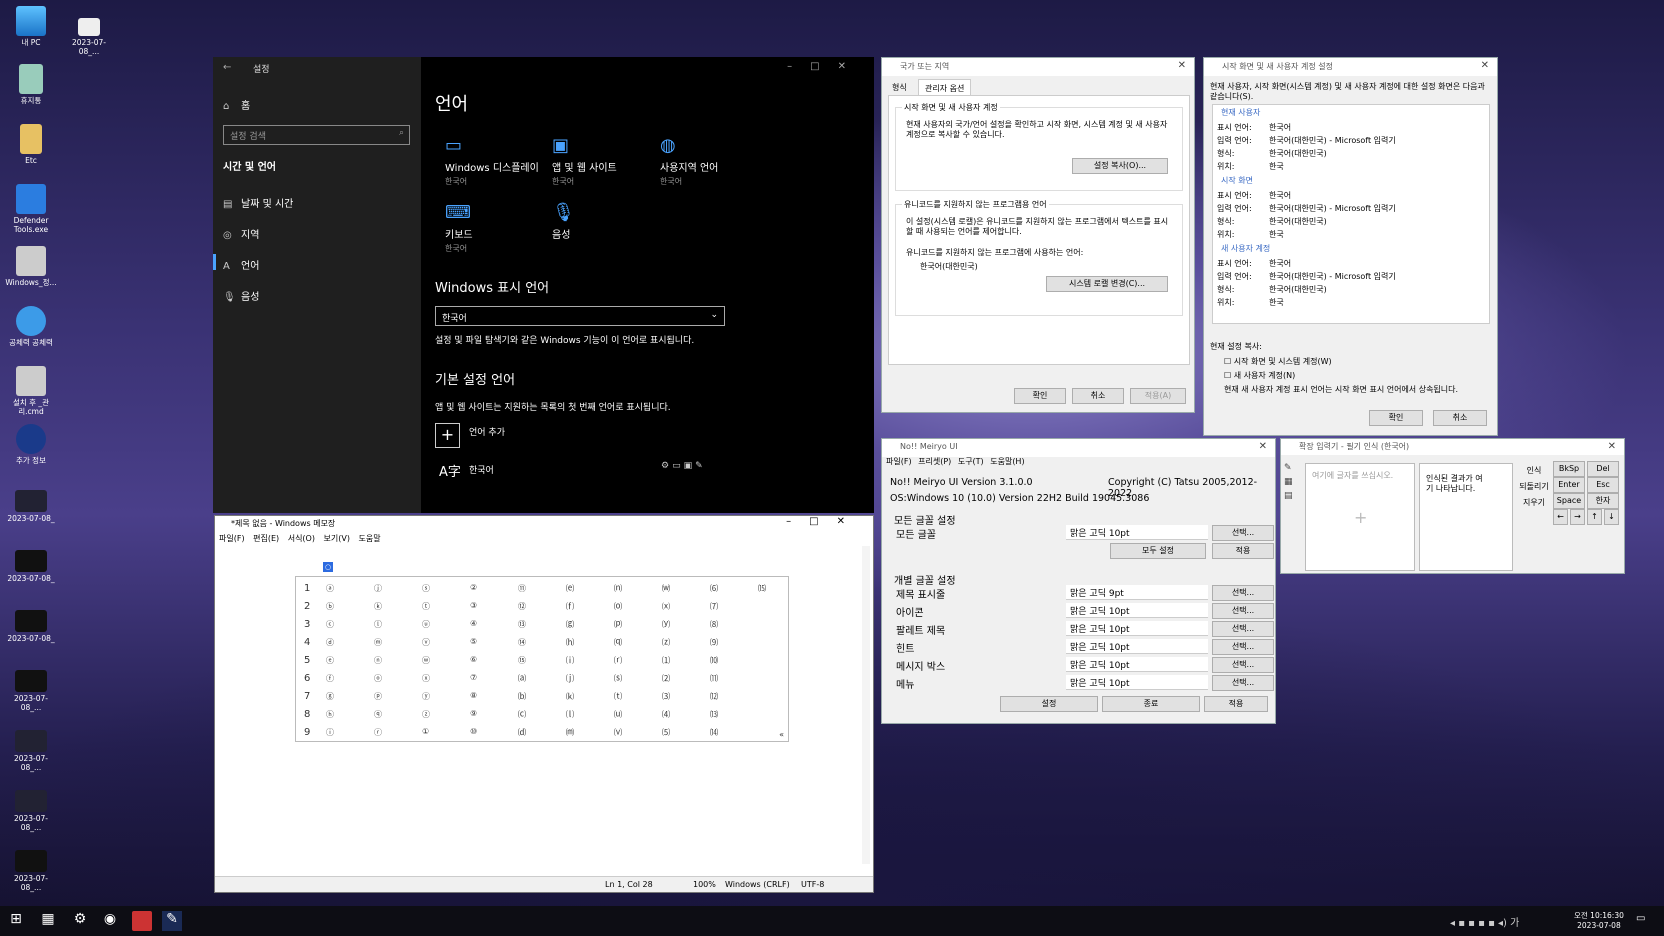 This screenshot has width=1664, height=936. Describe the element at coordinates (618, 732) in the screenshot. I see `grid-cell: ⒱` at that location.